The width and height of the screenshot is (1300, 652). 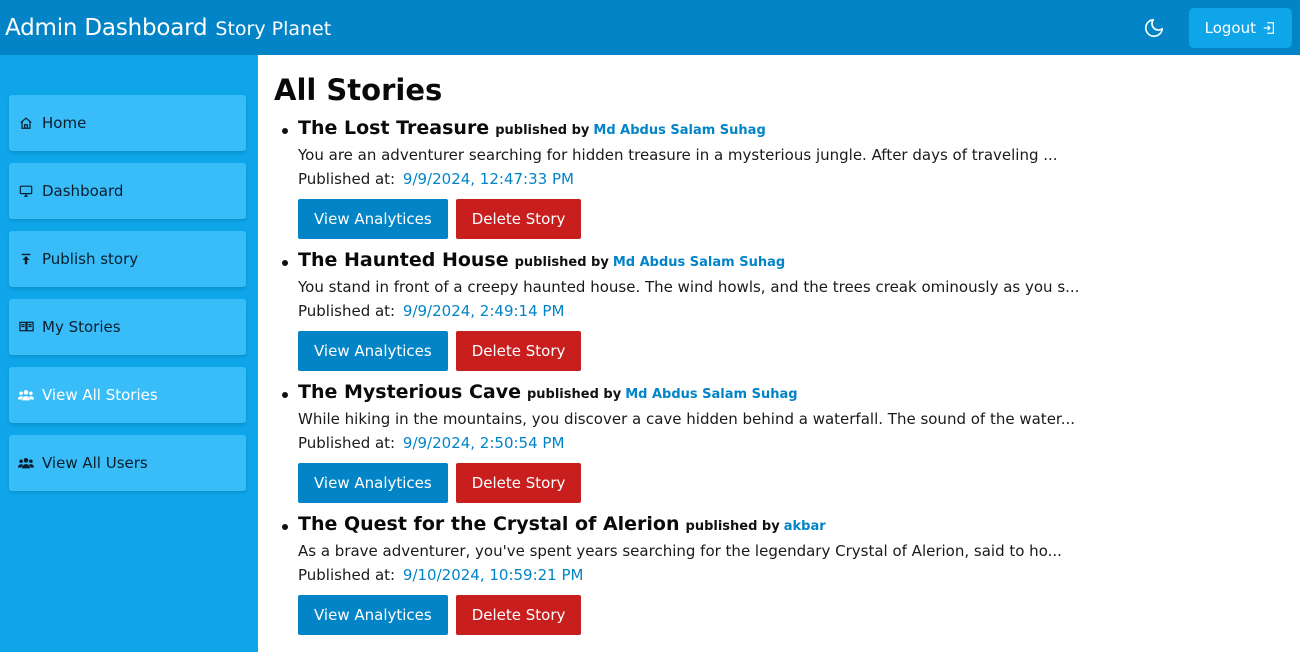 What do you see at coordinates (83, 191) in the screenshot?
I see `sidebar-item-label: Dashboard` at bounding box center [83, 191].